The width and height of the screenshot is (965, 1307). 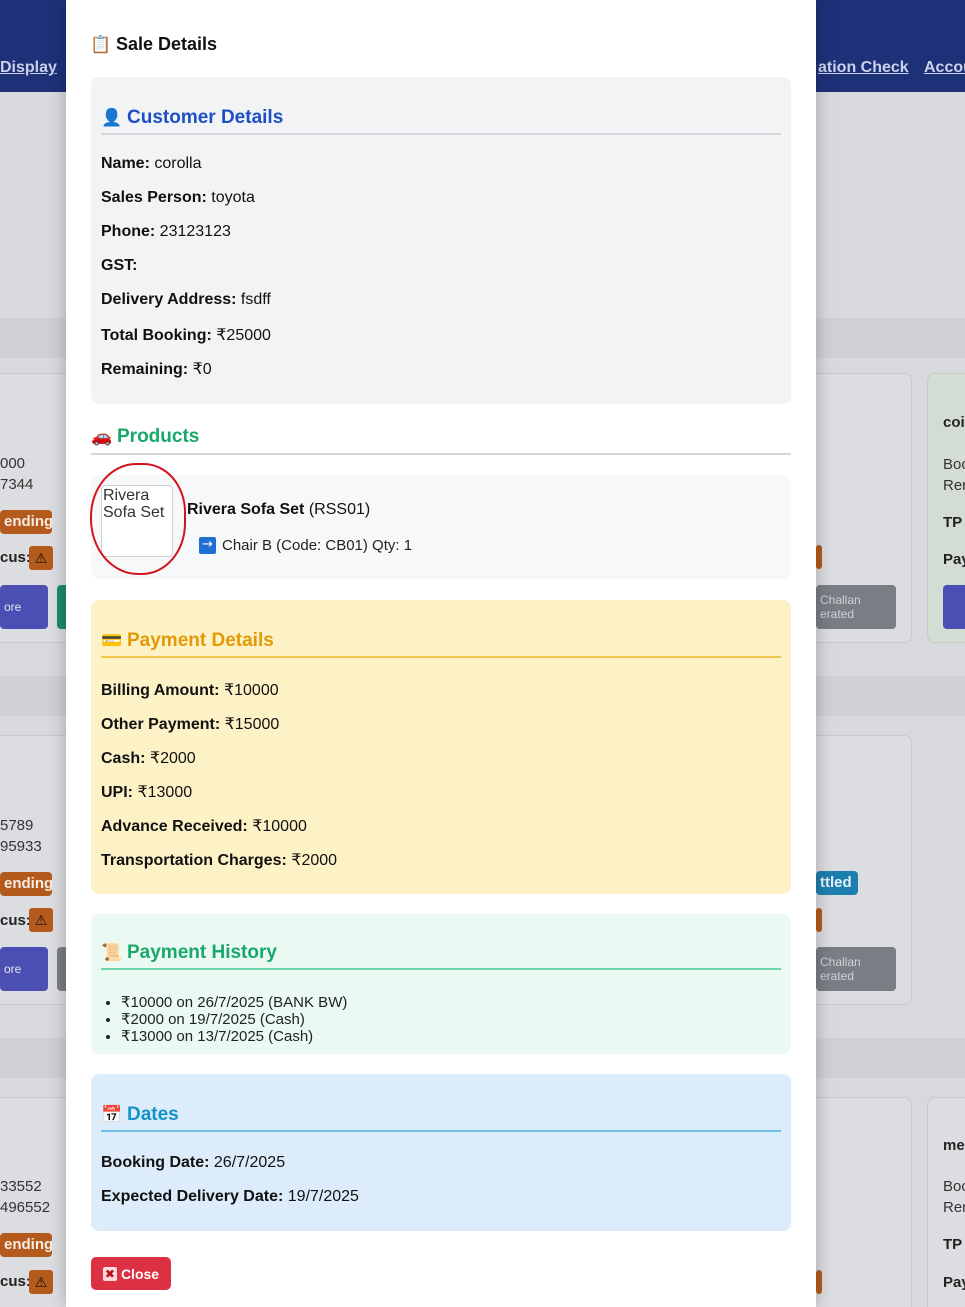 I want to click on scroll-icon: 📜, so click(x=112, y=953).